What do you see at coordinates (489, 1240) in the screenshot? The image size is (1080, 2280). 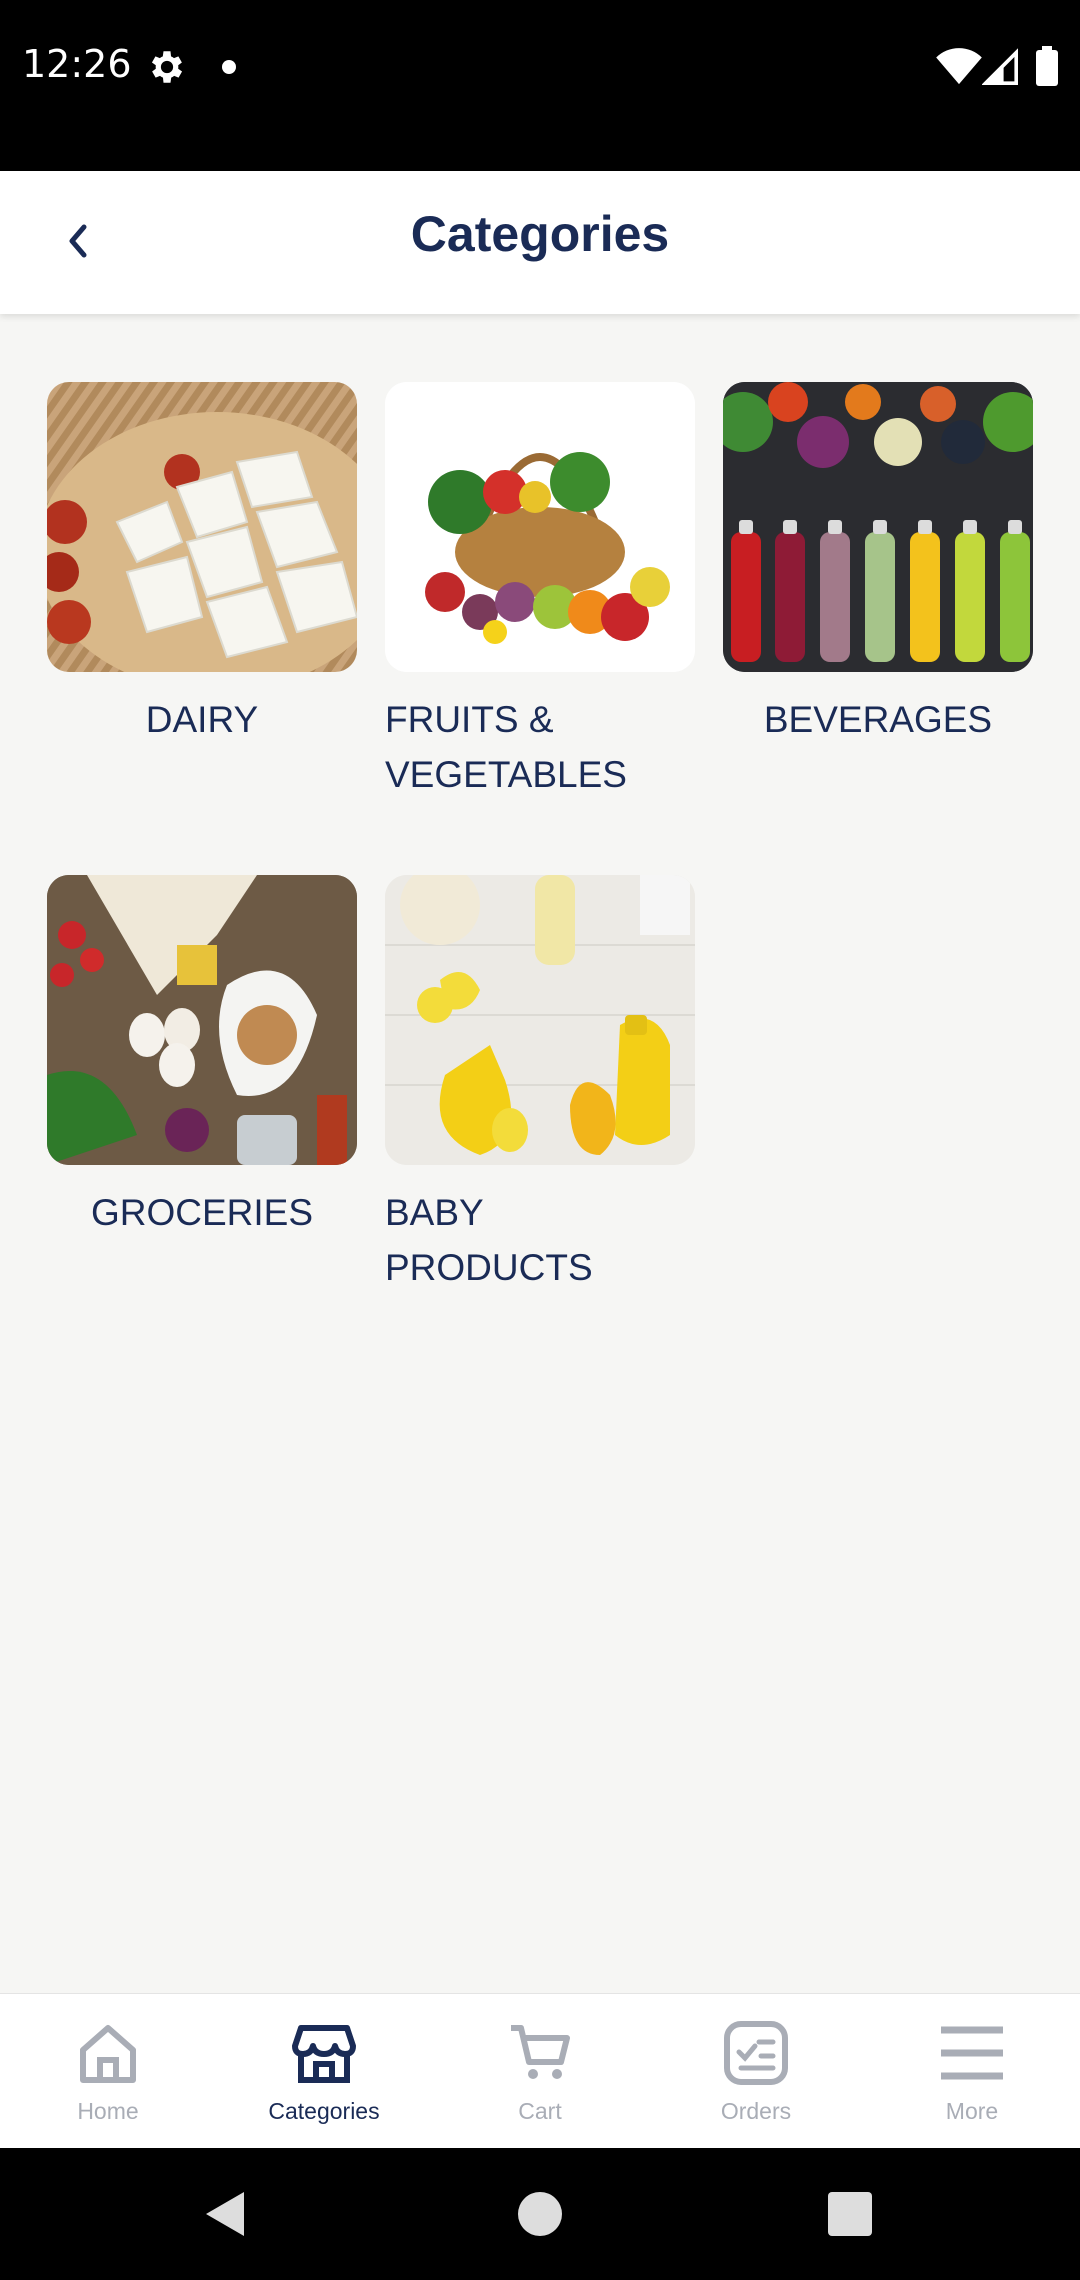 I see `category-label: BABY PRODUCTS` at bounding box center [489, 1240].